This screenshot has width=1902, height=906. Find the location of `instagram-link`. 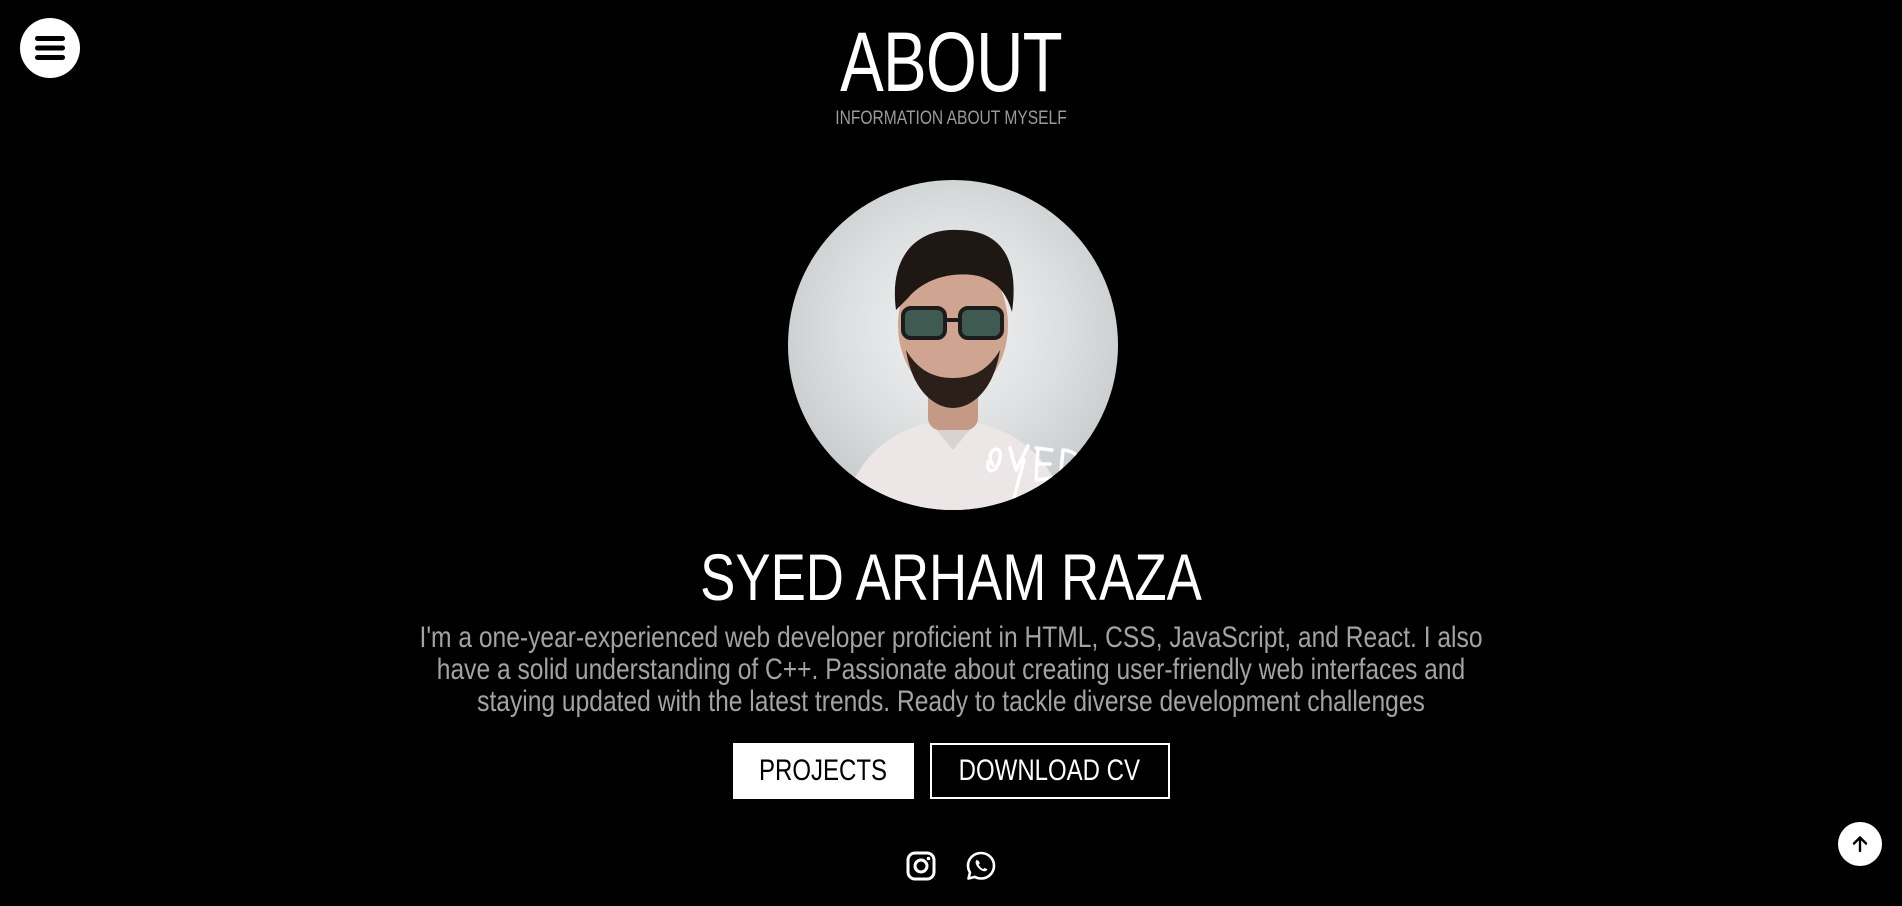

instagram-link is located at coordinates (921, 866).